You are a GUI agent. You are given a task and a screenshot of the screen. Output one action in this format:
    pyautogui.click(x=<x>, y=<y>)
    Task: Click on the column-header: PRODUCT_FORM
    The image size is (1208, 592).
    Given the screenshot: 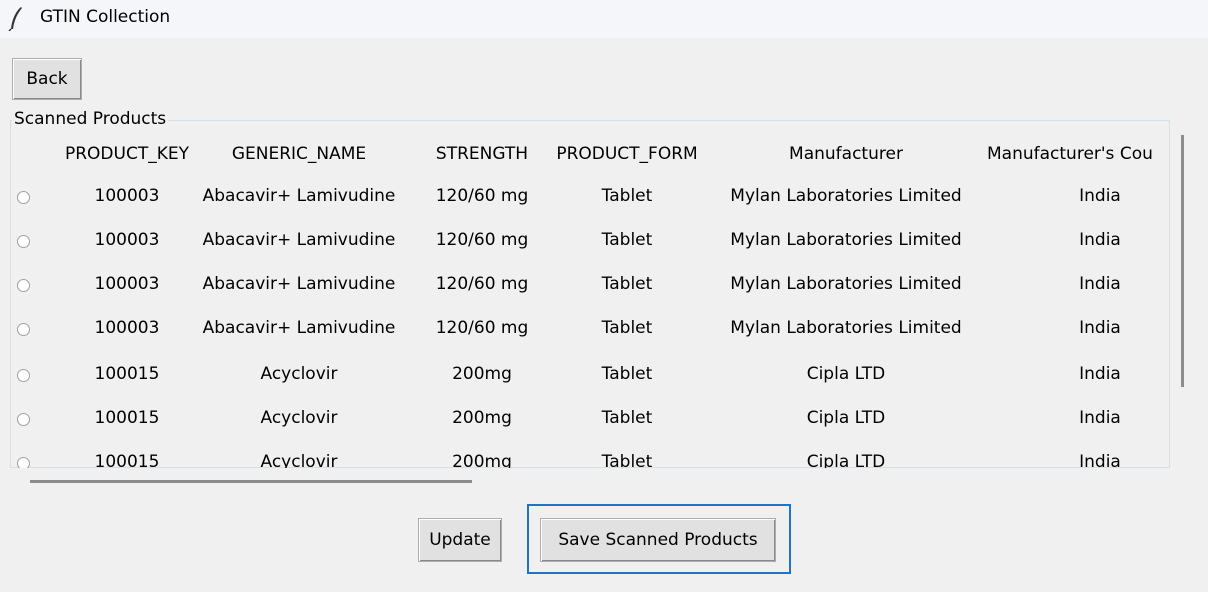 What is the action you would take?
    pyautogui.click(x=627, y=154)
    